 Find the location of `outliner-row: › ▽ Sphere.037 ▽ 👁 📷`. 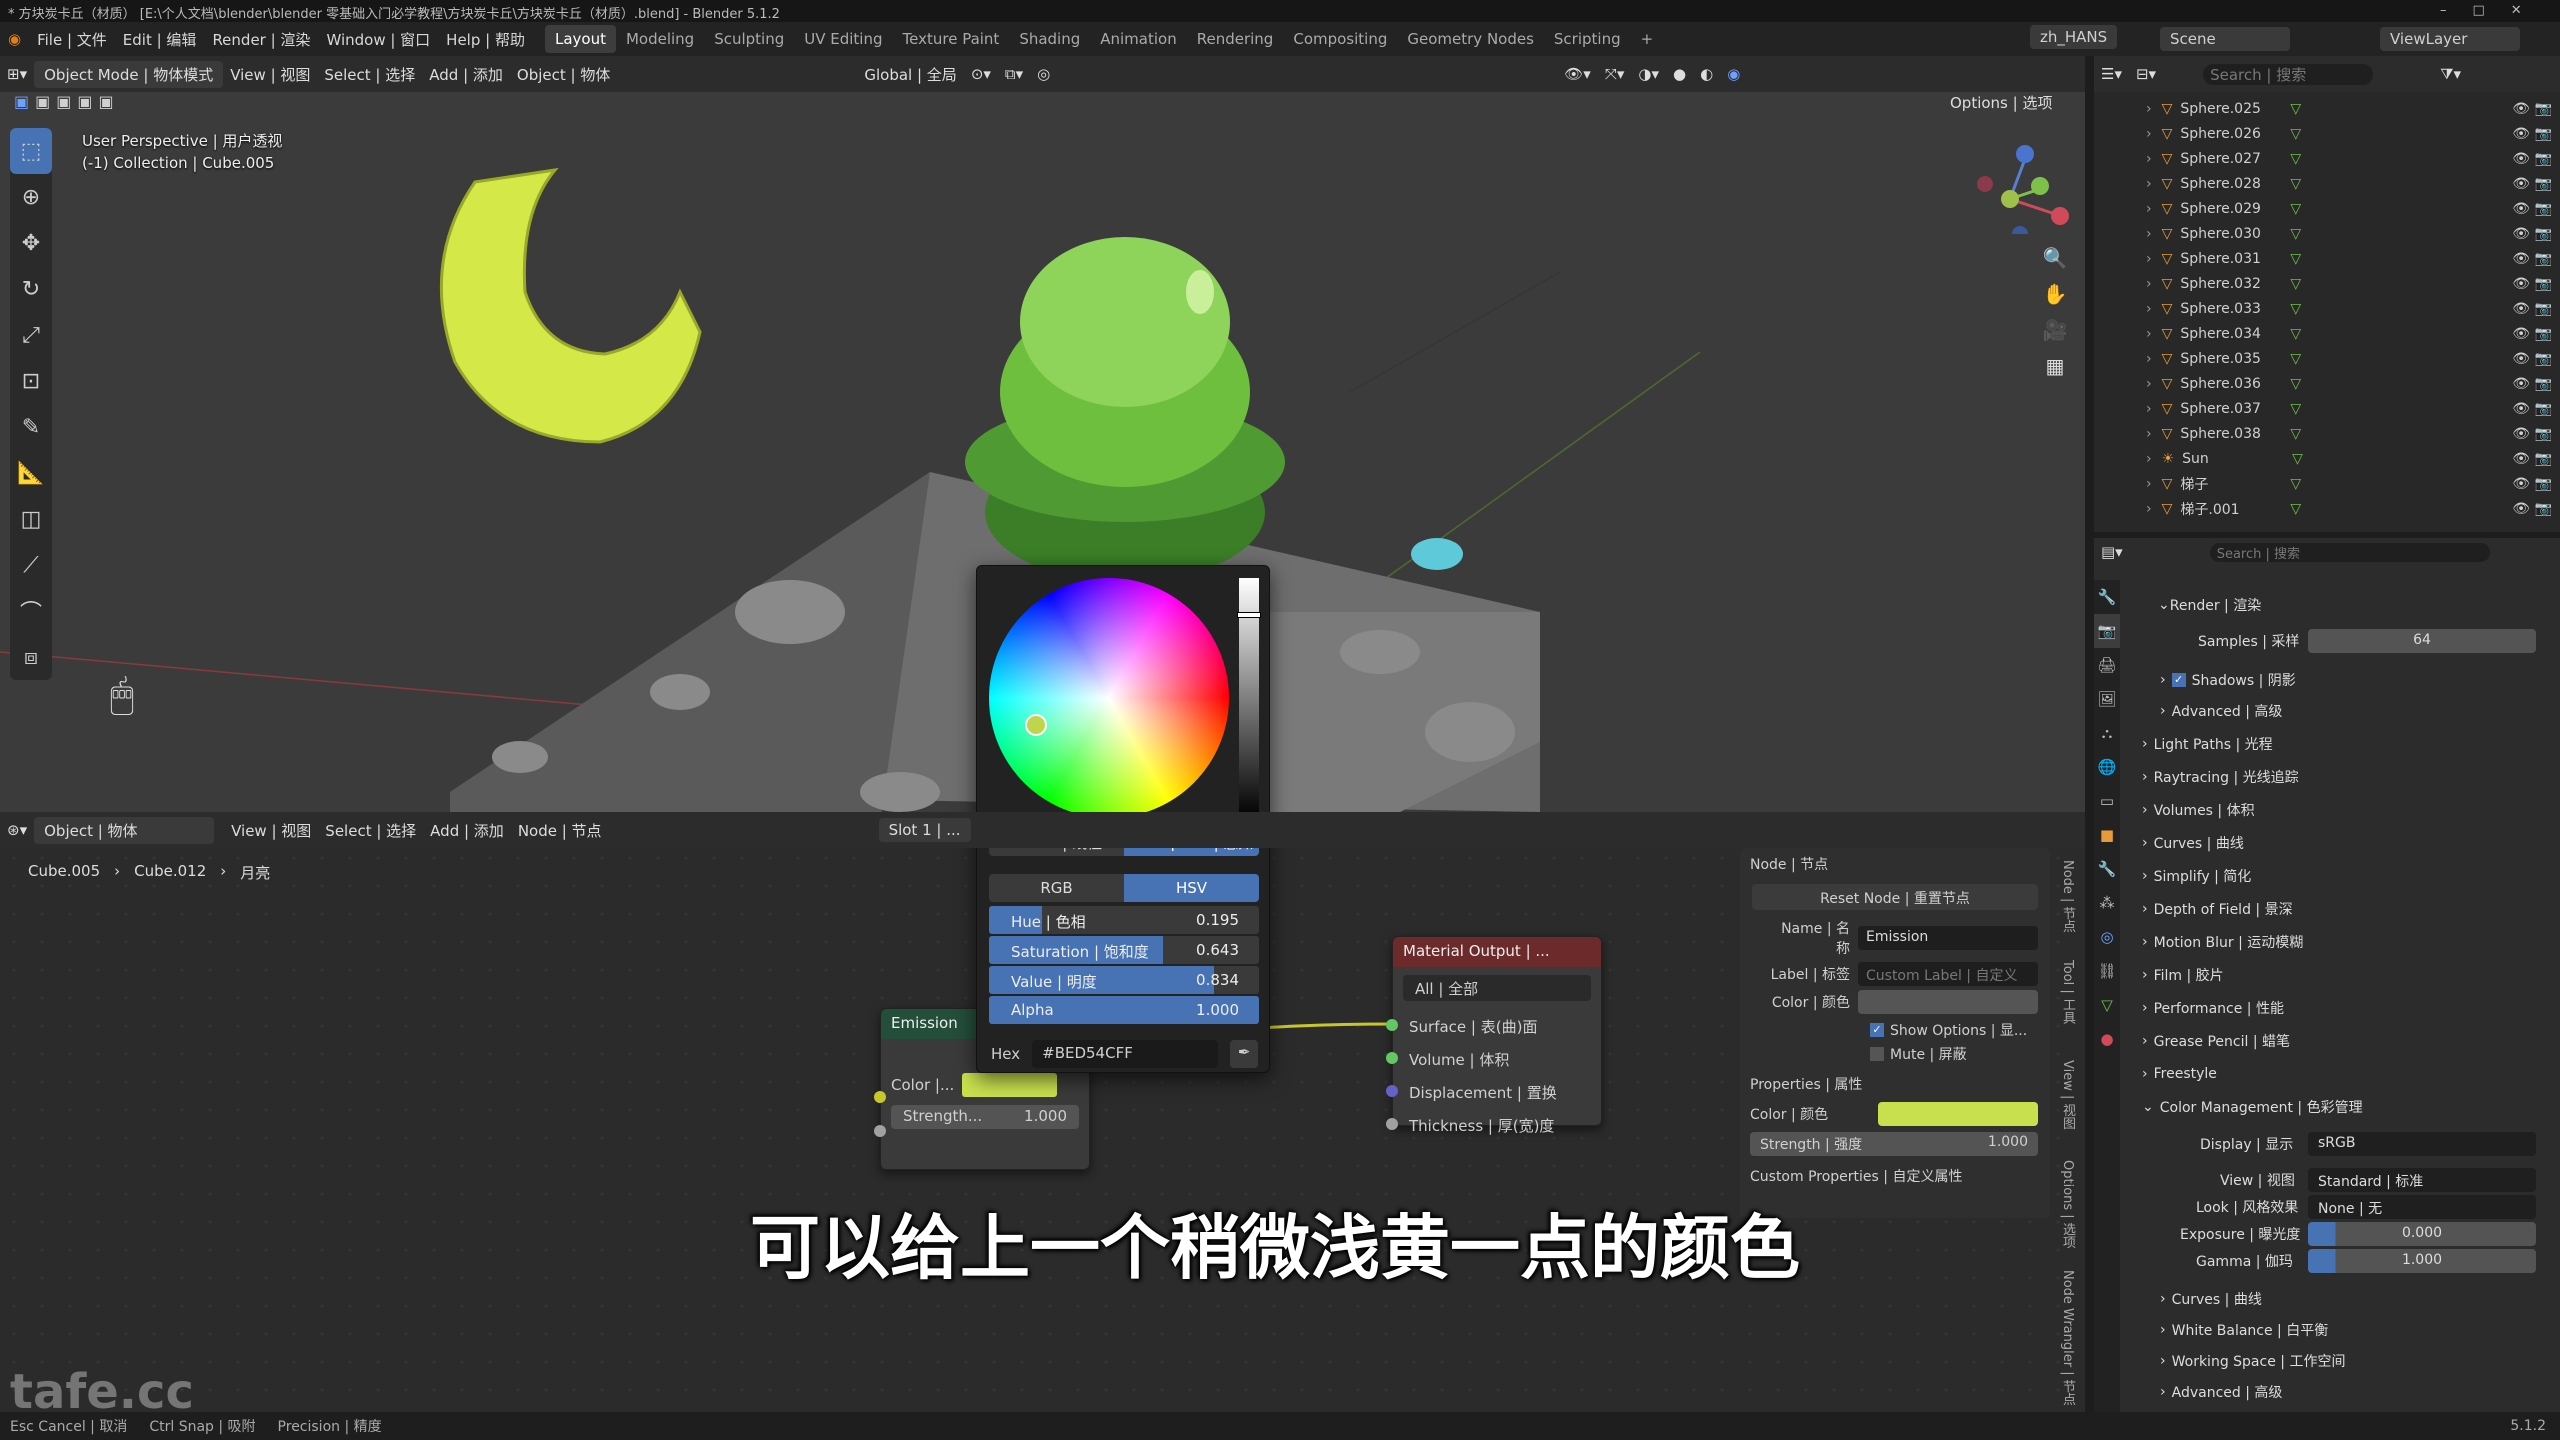

outliner-row: › ▽ Sphere.037 ▽ 👁 📷 is located at coordinates (2327, 408).